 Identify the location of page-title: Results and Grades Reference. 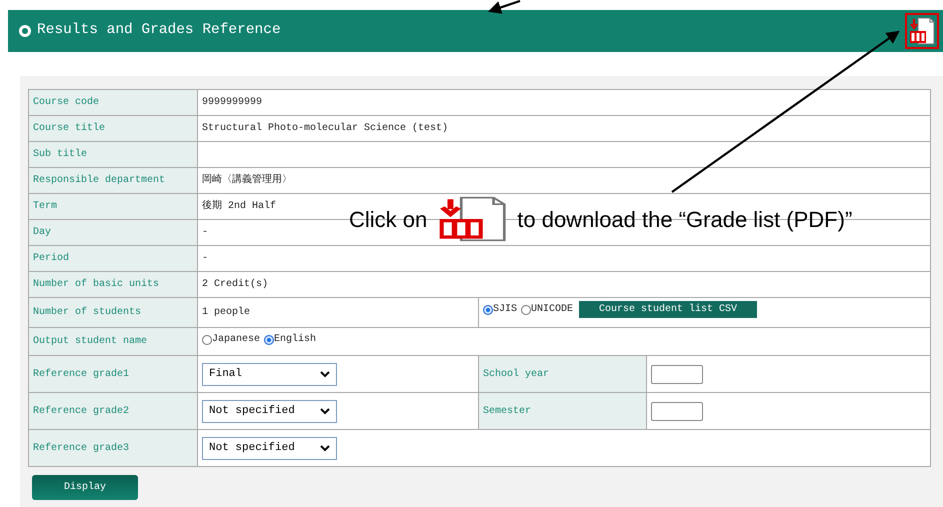
(159, 30).